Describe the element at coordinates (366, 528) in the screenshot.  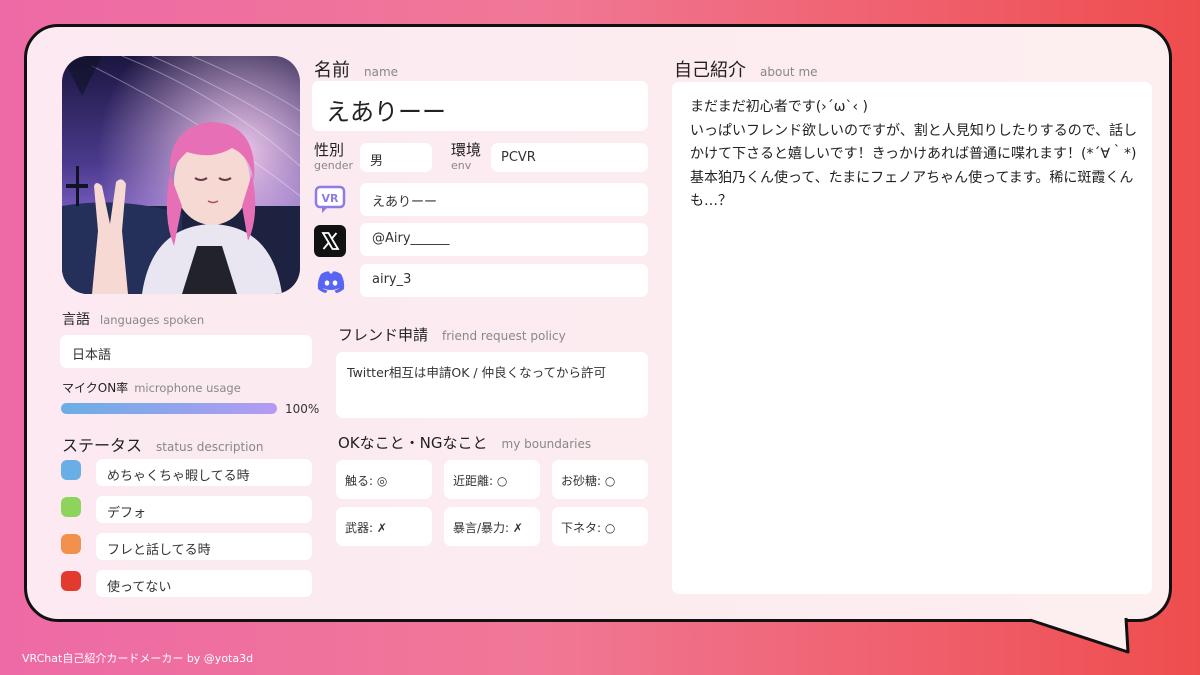
I see `boundary-text: 武器: ✗` at that location.